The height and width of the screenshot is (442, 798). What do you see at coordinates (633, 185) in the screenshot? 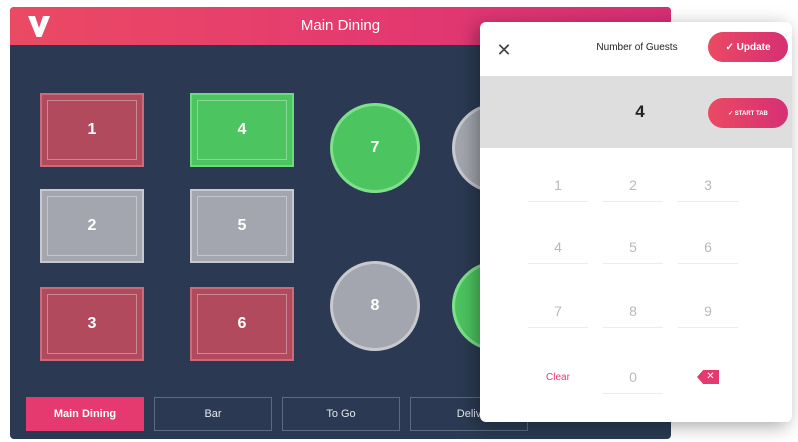
I see `keypad-key-2: 2` at bounding box center [633, 185].